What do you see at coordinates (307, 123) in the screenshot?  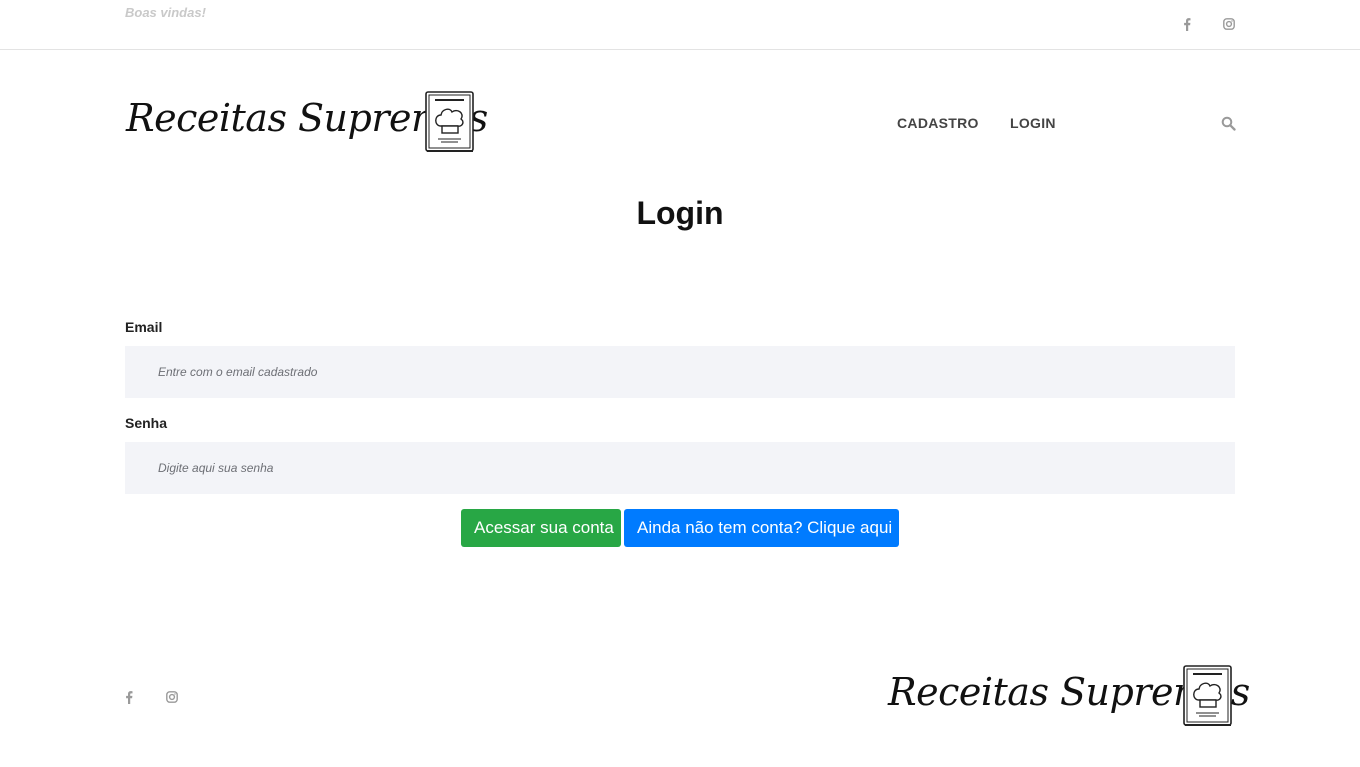 I see `site-logo: Receitas Supremas` at bounding box center [307, 123].